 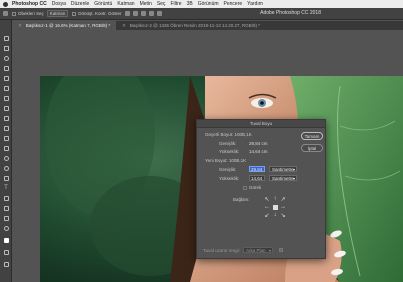 I want to click on tab-label: Başlıksız-1 @ 16.6% (Katman 7, RGB/8) *, so click(x=68, y=25).